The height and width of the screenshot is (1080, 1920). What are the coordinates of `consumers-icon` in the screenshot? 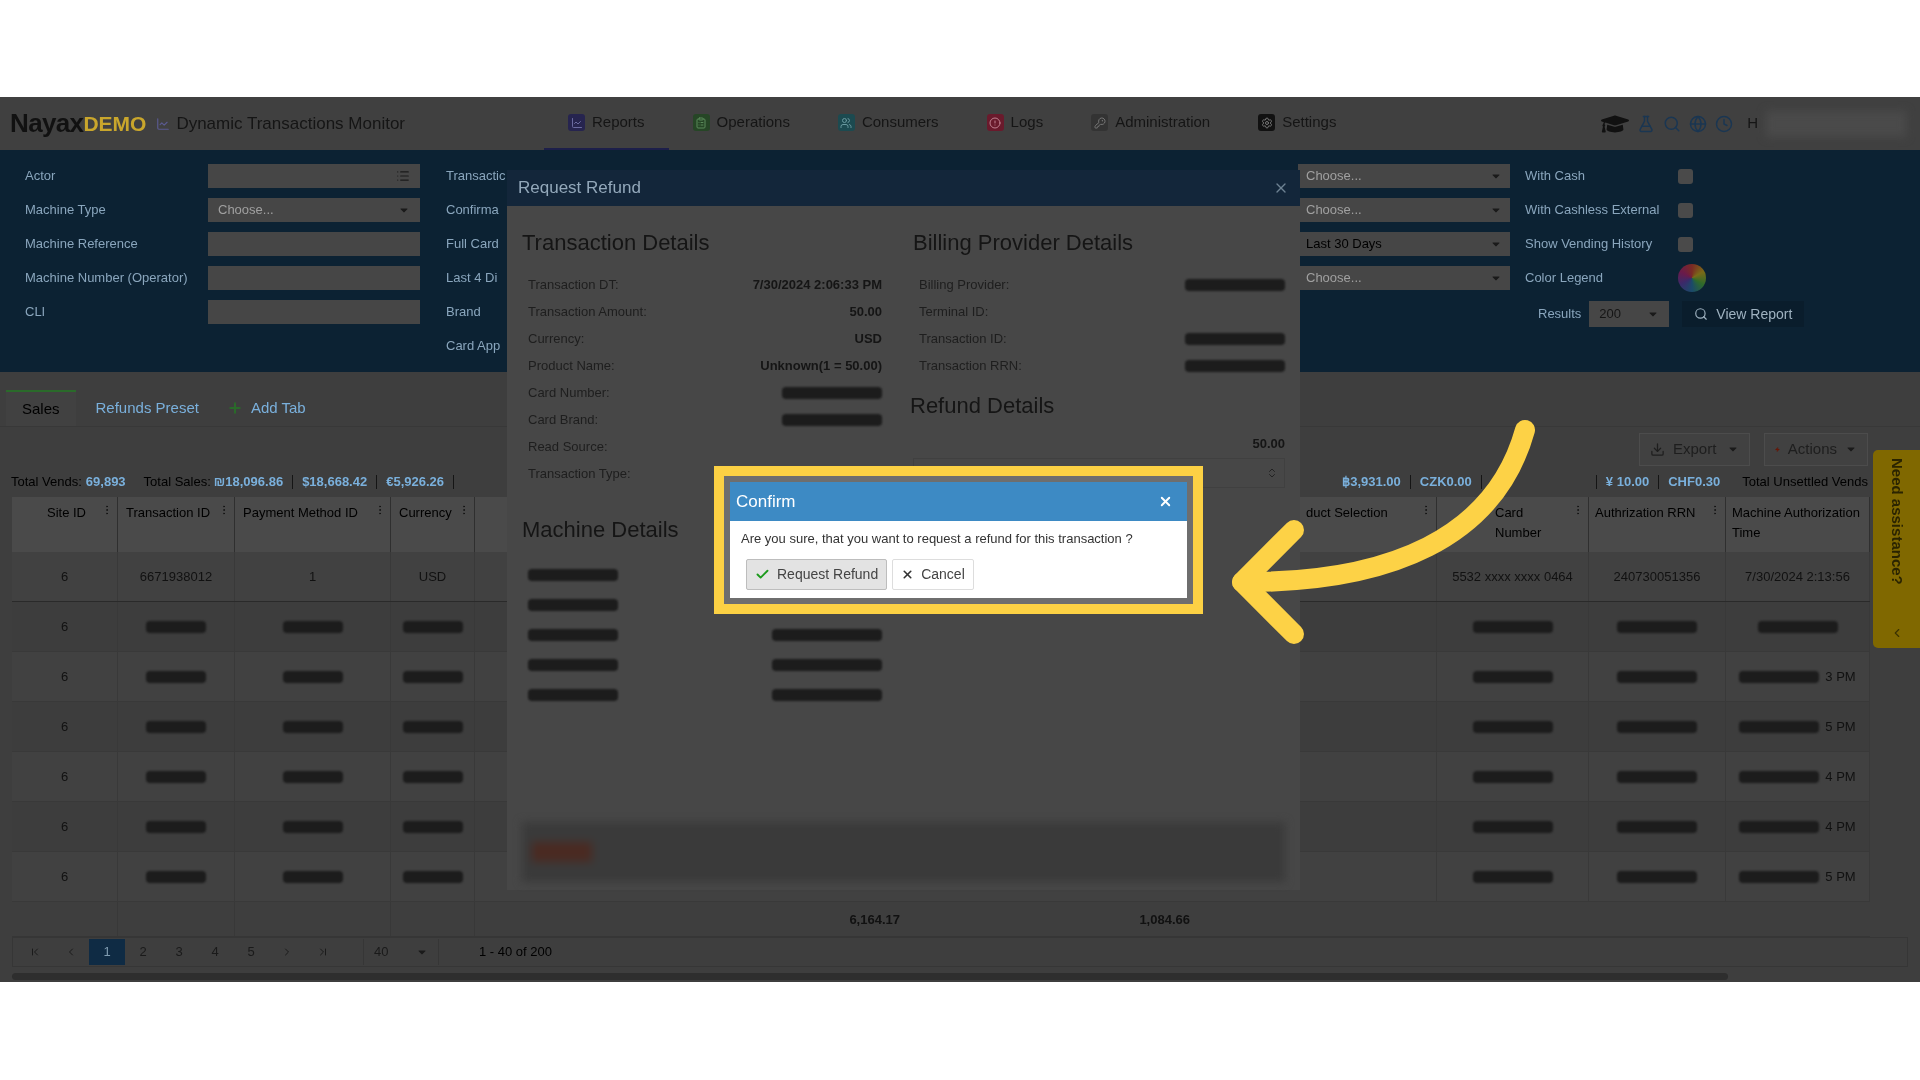 It's located at (846, 122).